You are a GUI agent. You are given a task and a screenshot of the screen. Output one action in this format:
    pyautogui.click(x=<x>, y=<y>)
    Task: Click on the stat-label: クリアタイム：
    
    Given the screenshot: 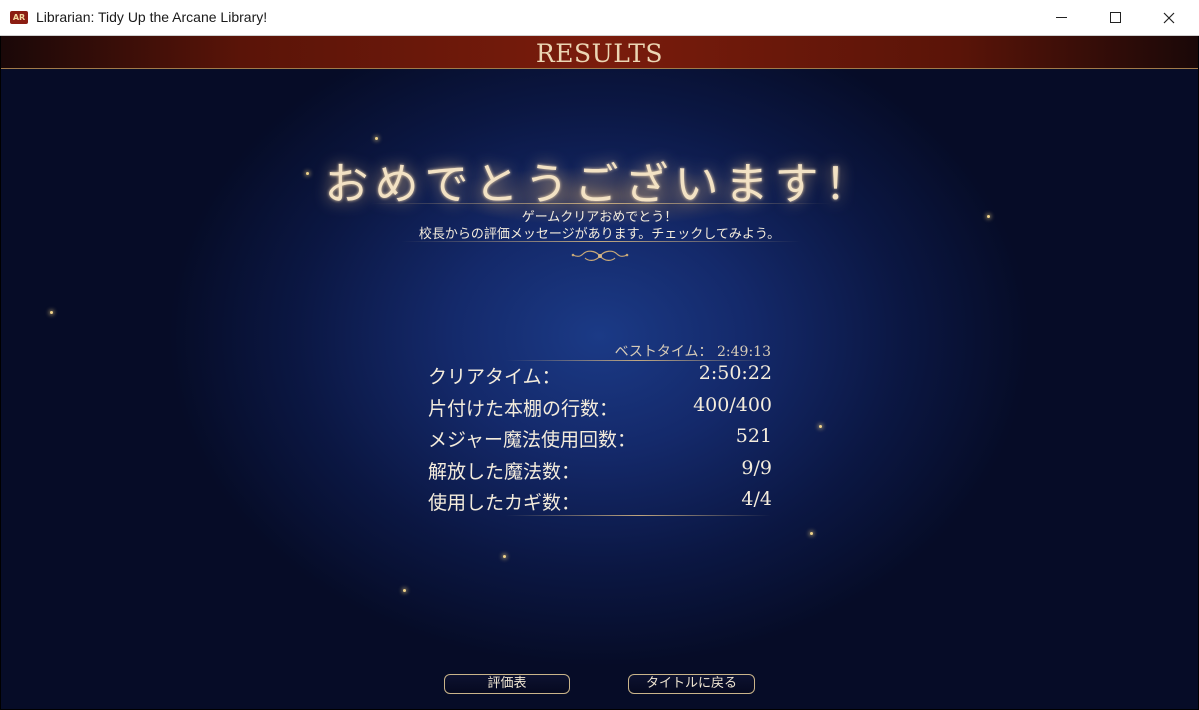 What is the action you would take?
    pyautogui.click(x=494, y=377)
    